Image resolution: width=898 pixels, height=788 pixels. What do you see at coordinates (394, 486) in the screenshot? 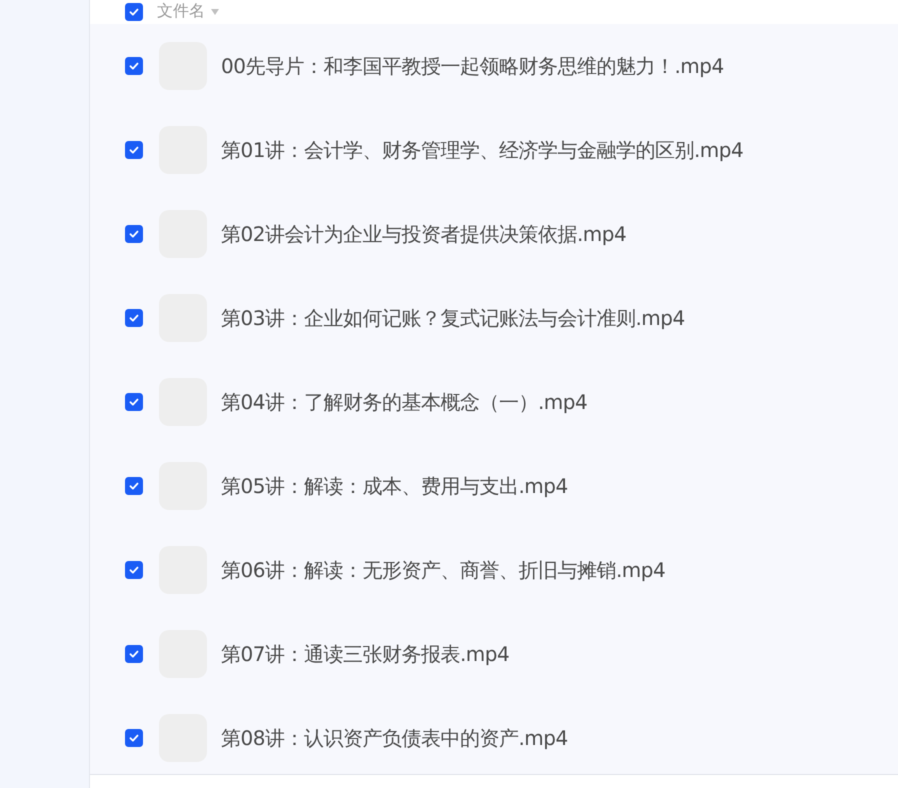
I see `file-name: 第05讲：解读：成本、费用与支出.mp4` at bounding box center [394, 486].